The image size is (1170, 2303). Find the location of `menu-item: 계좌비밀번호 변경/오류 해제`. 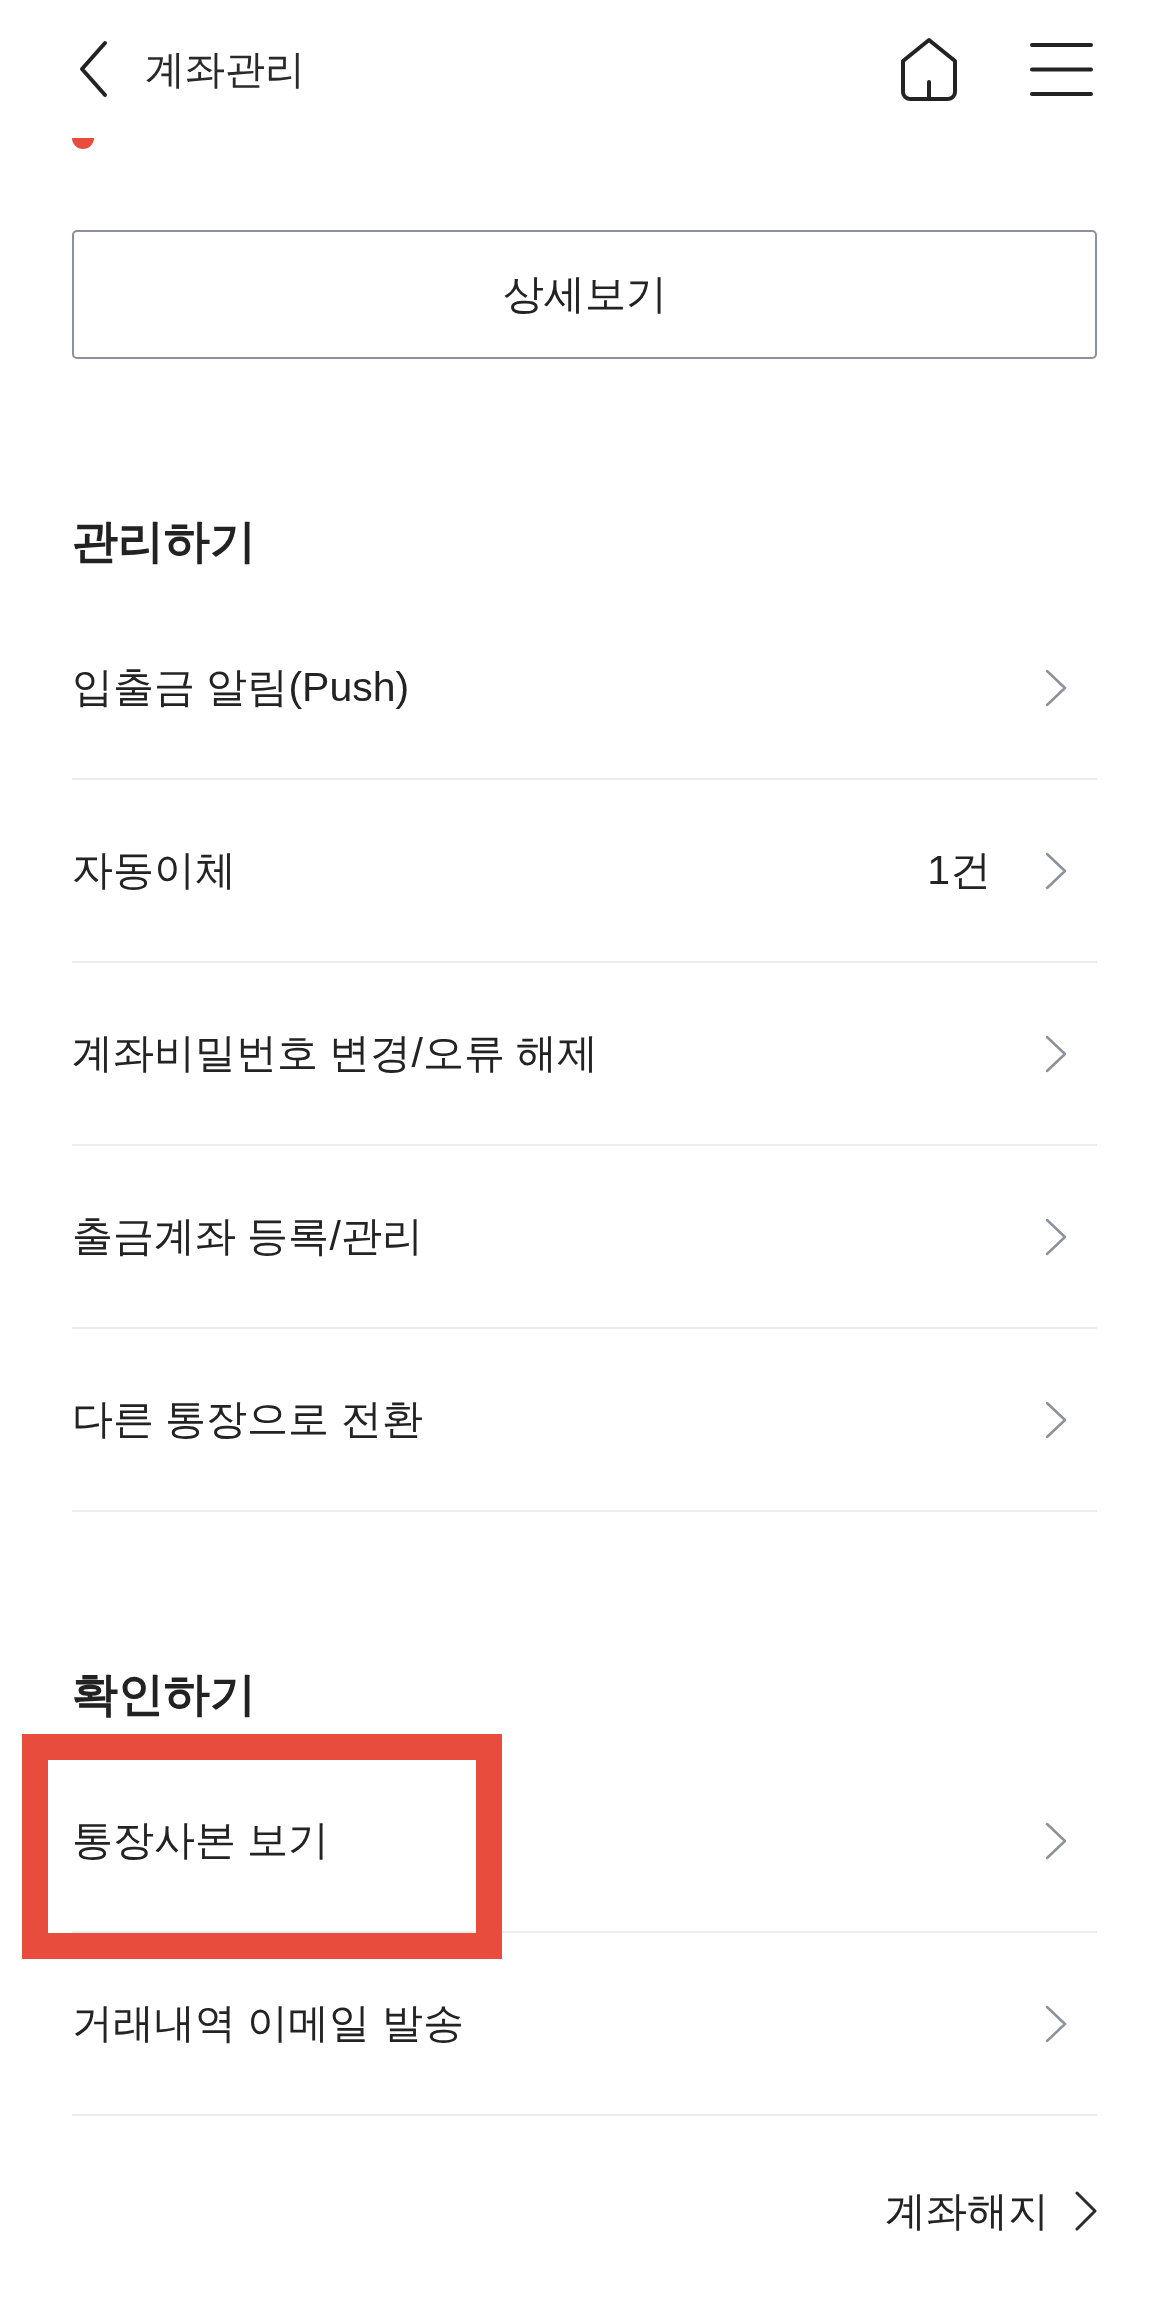

menu-item: 계좌비밀번호 변경/오류 해제 is located at coordinates (584, 1054).